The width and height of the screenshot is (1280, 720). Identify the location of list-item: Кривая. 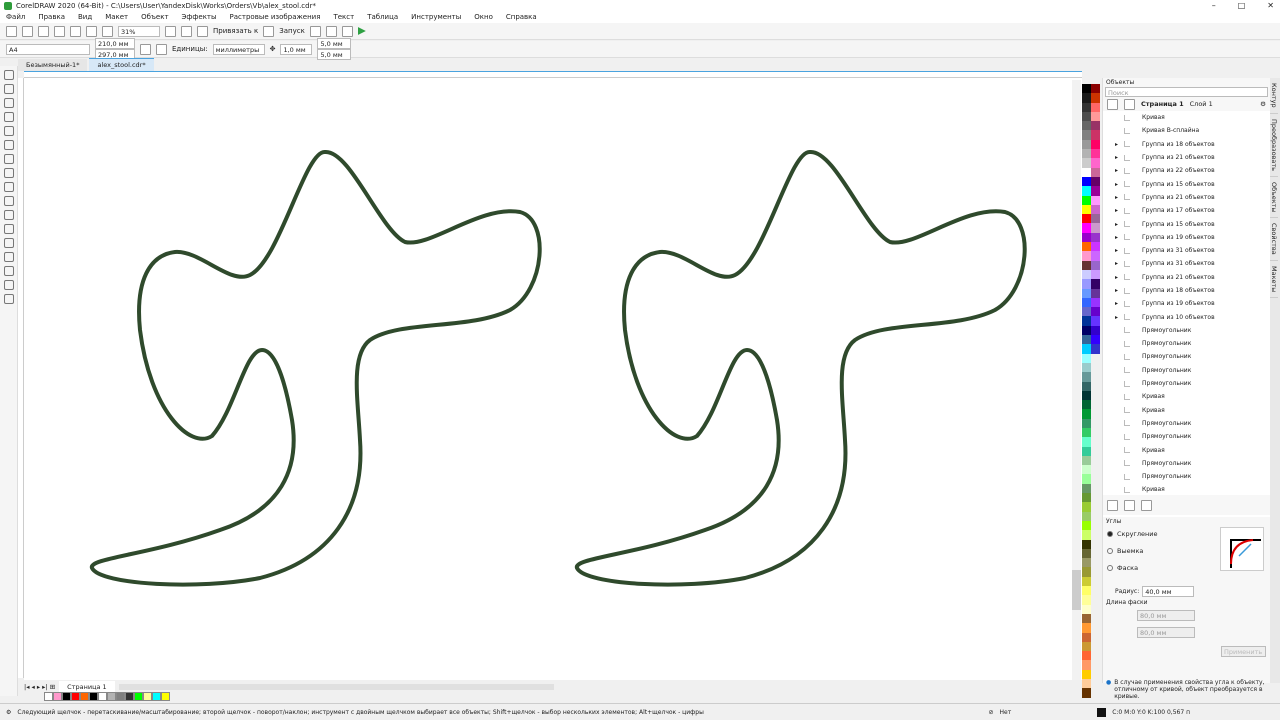
(1186, 489).